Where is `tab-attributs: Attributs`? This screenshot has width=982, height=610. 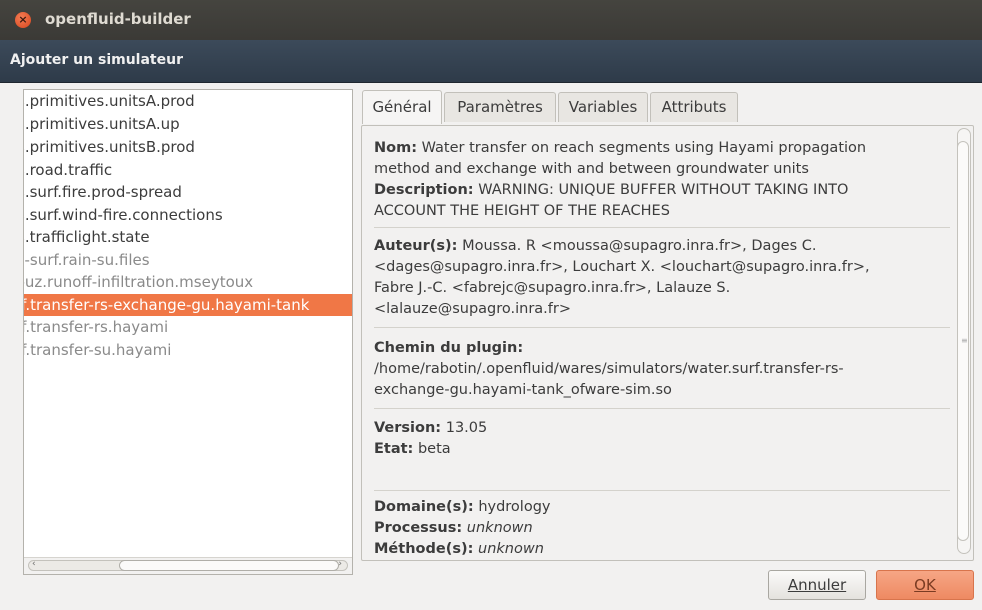
tab-attributs: Attributs is located at coordinates (694, 107).